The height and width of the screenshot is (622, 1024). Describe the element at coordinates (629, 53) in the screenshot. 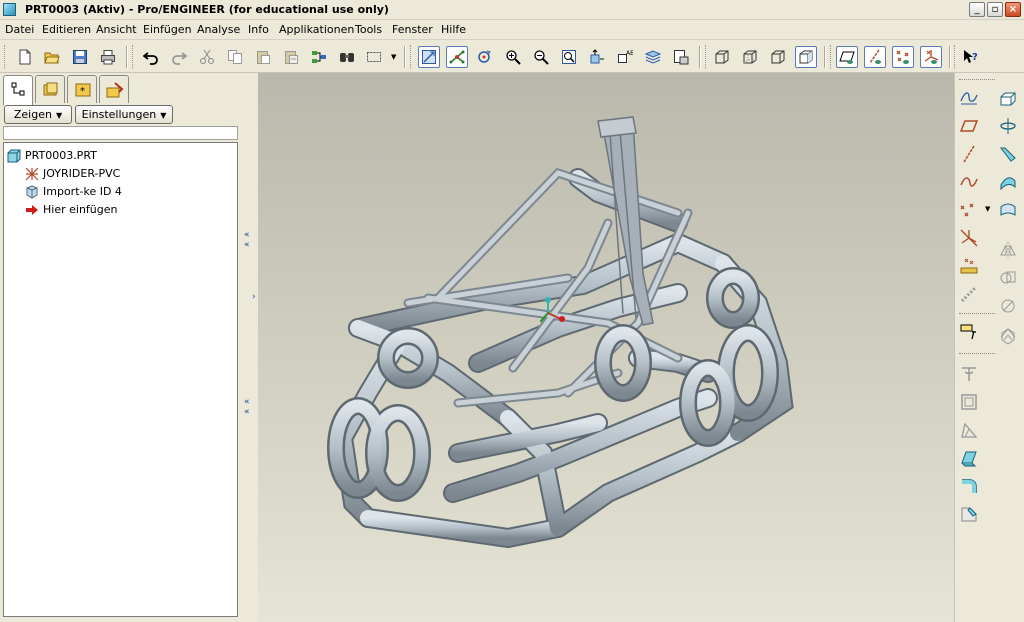

I see `svg-text: AB` at that location.